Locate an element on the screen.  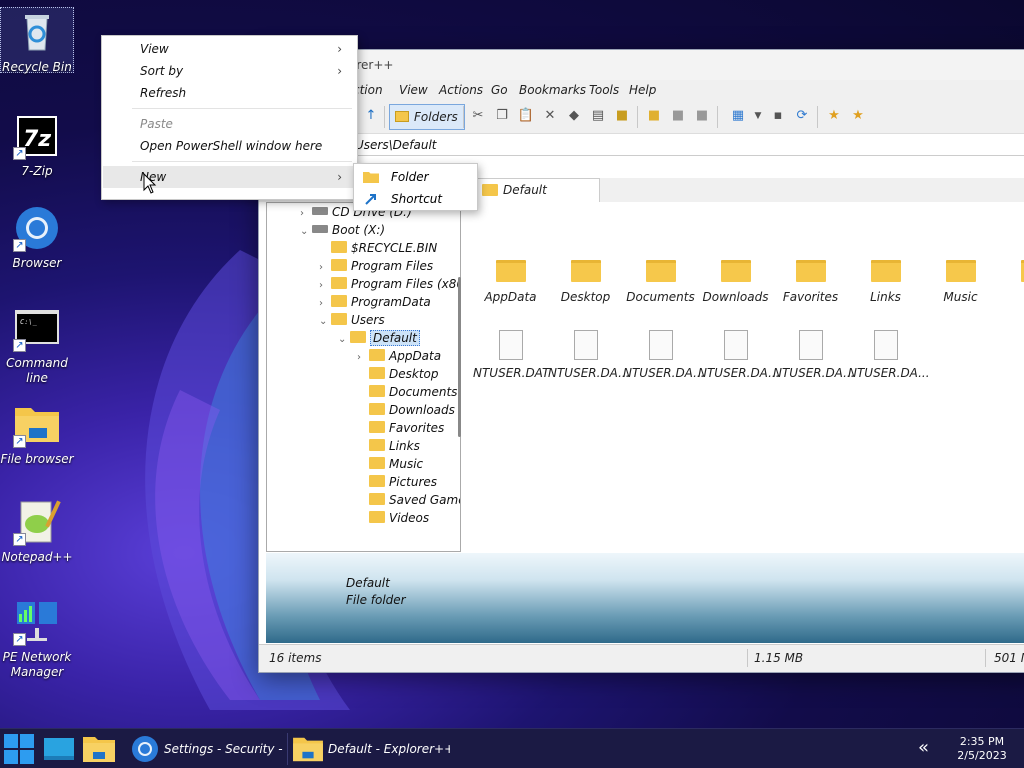
desktop-icon-command-line: C:\_ ↗ Command line is located at coordinates (37, 345).